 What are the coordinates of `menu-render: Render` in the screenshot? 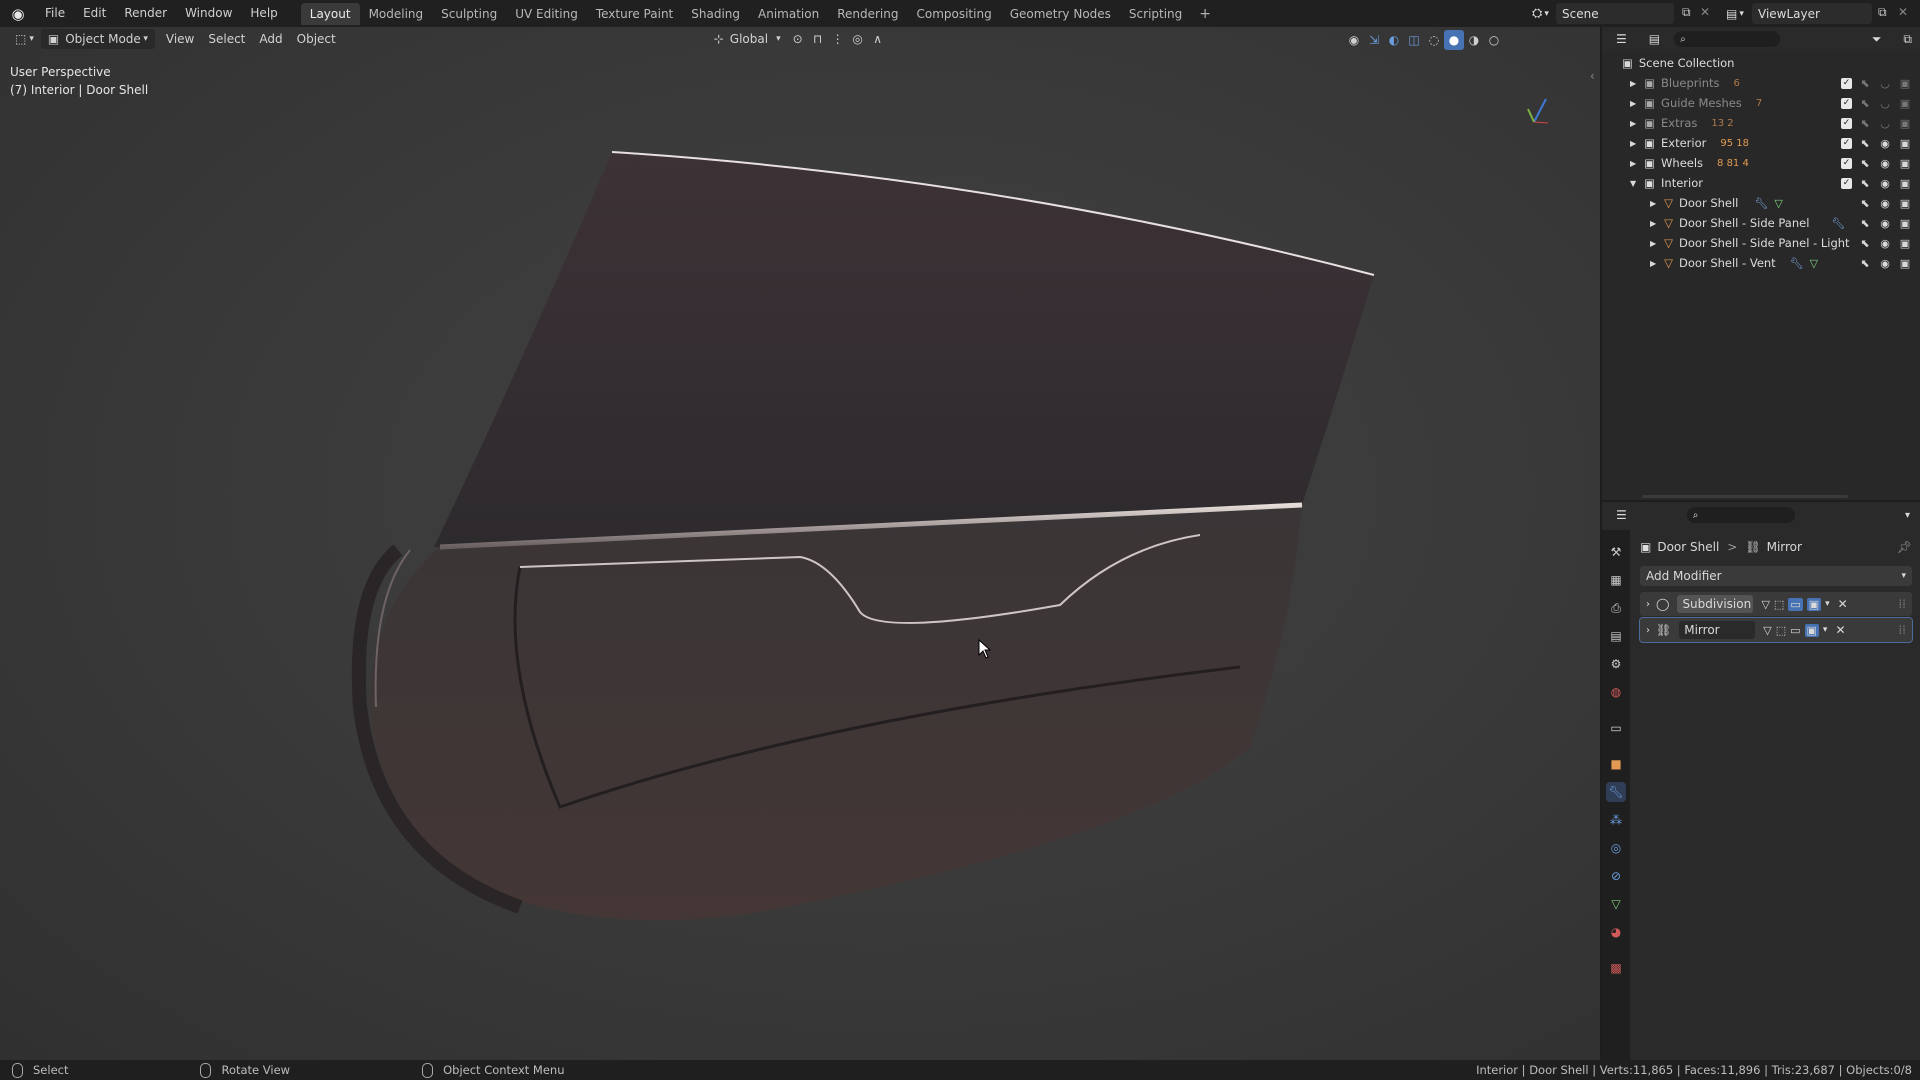 It's located at (145, 13).